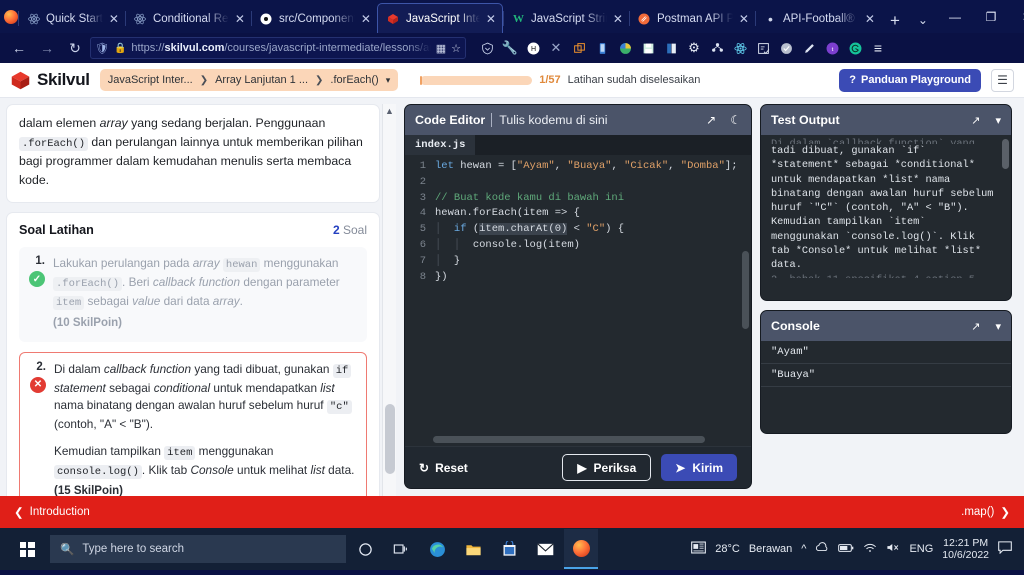 The width and height of the screenshot is (1024, 575). I want to click on browser-tab-5: Postman API Platf ✕, so click(691, 18).